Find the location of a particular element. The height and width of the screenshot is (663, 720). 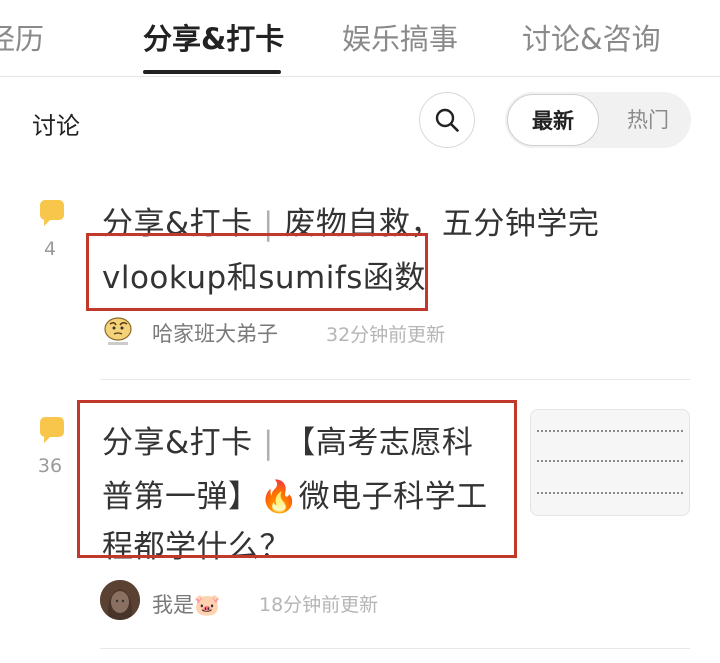

tab-entertainment: 娱乐搞事 is located at coordinates (400, 37).